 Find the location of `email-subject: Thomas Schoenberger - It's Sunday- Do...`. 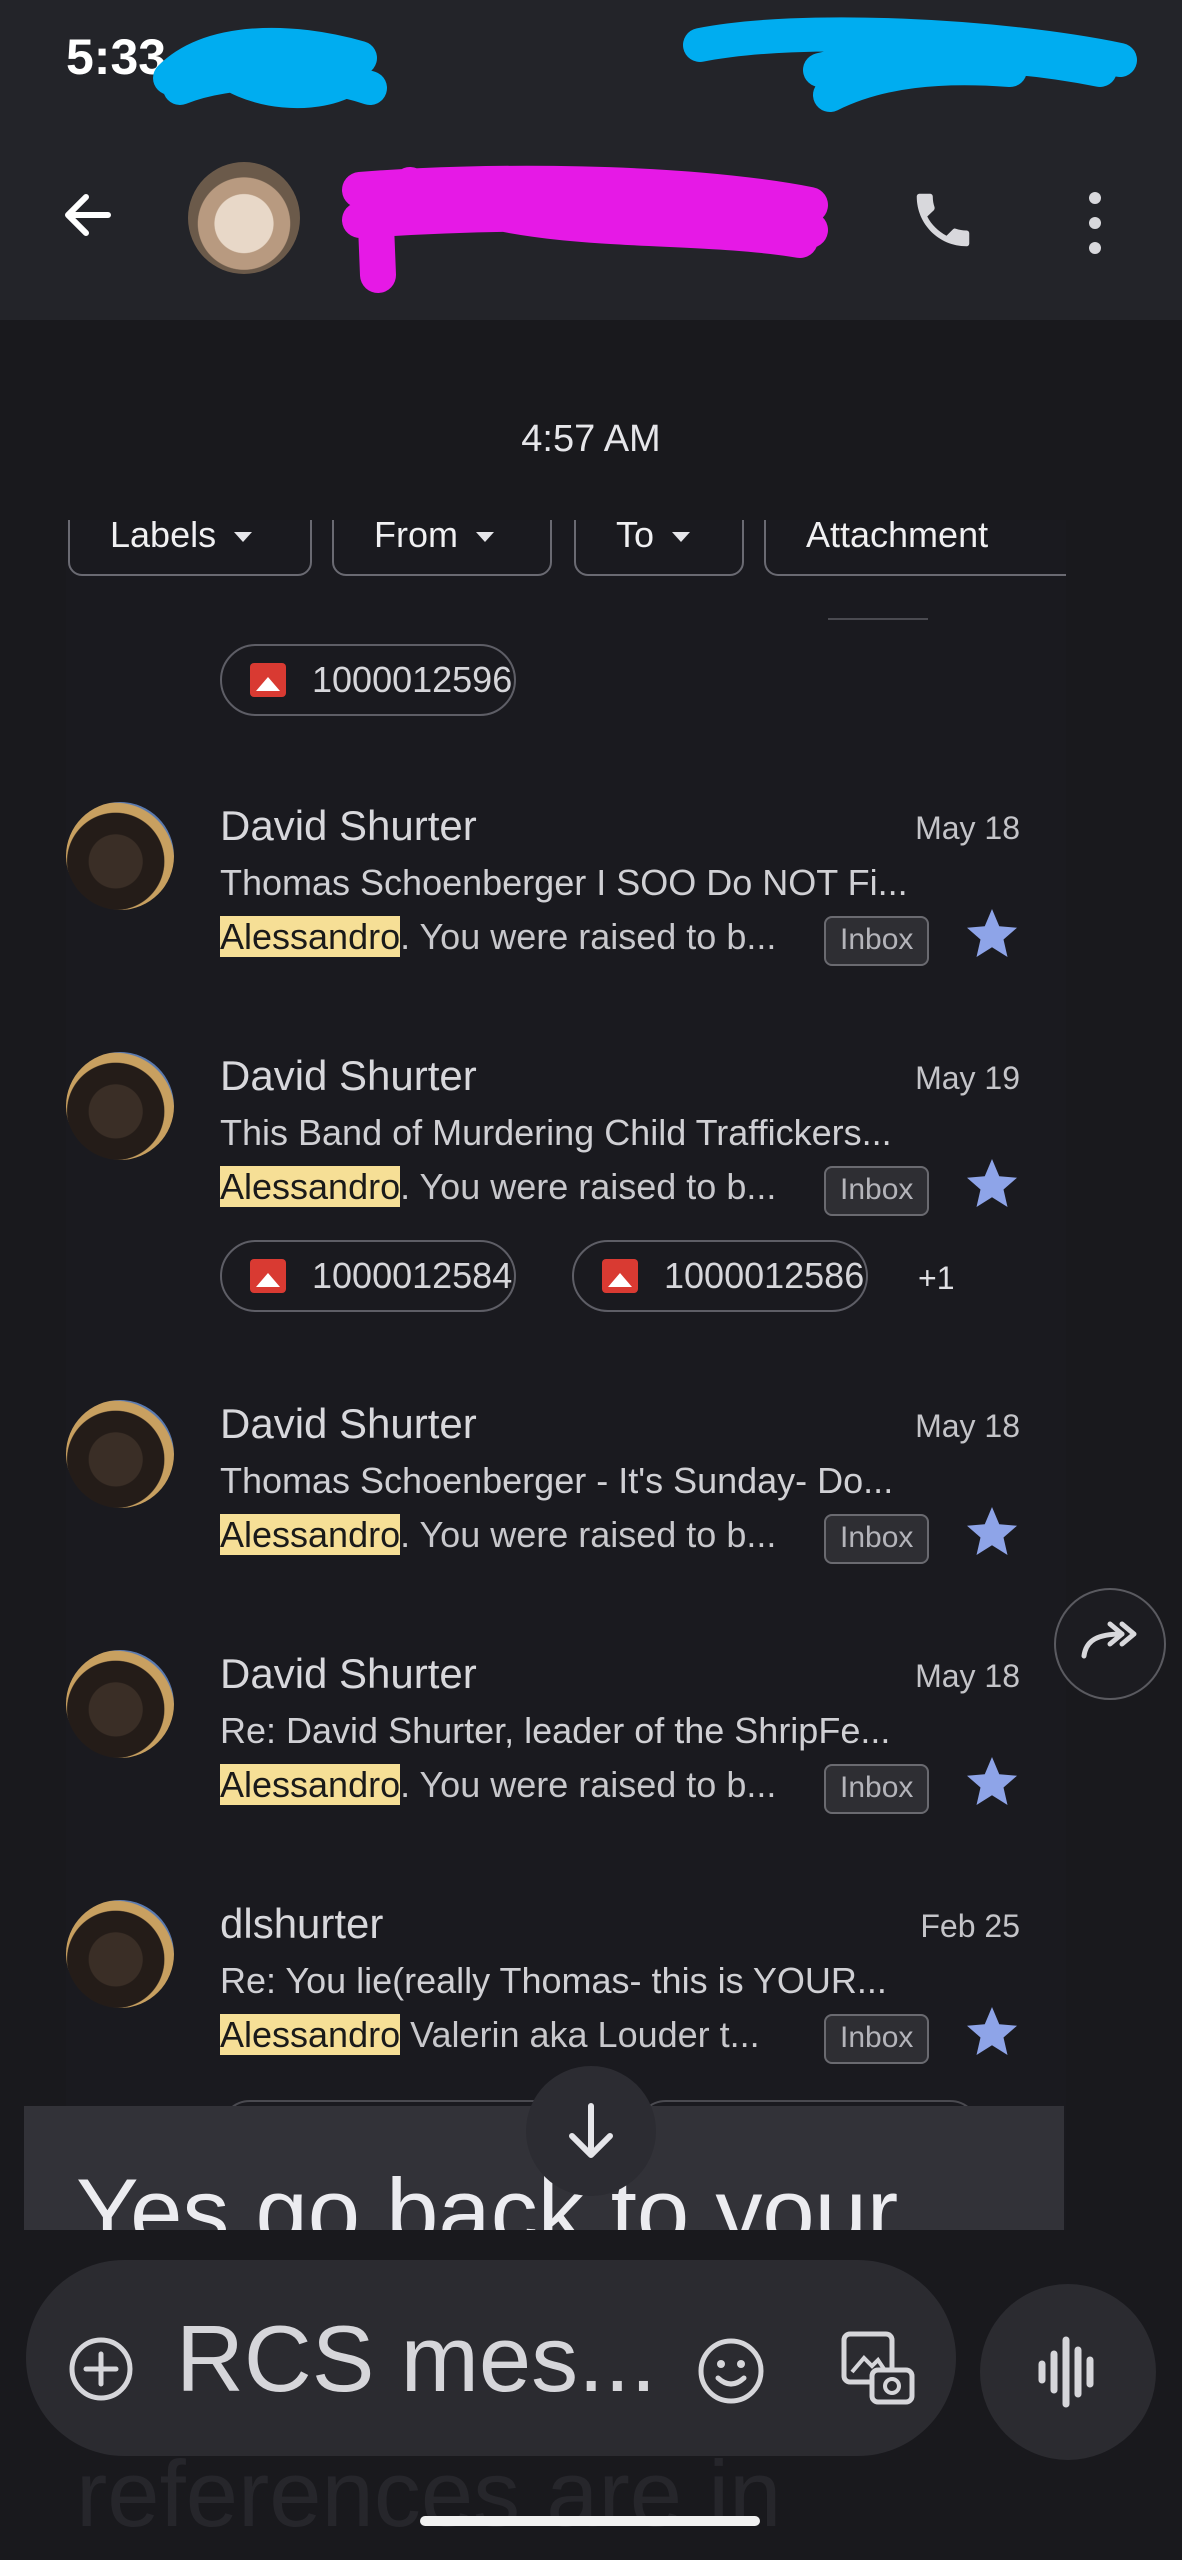

email-subject: Thomas Schoenberger - It's Sunday- Do... is located at coordinates (557, 1480).